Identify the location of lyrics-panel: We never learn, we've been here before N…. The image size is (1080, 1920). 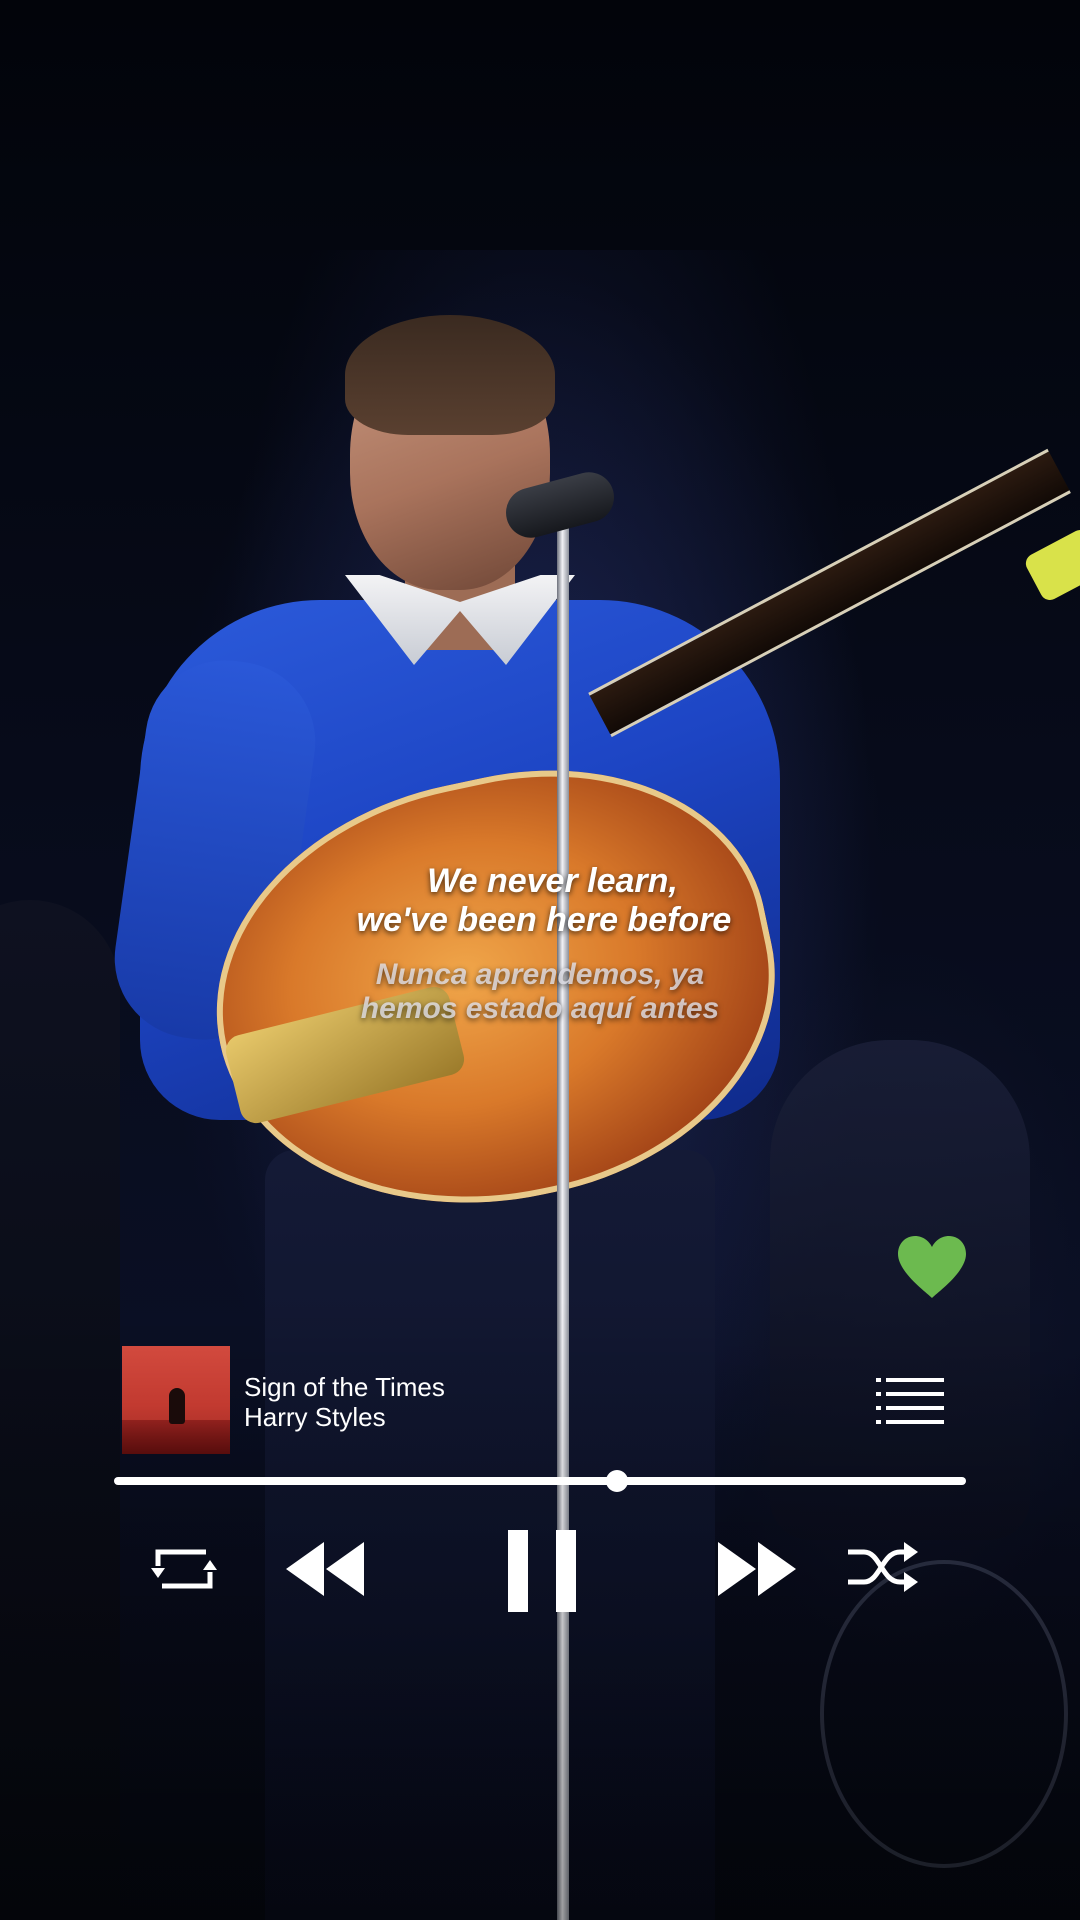
(540, 944).